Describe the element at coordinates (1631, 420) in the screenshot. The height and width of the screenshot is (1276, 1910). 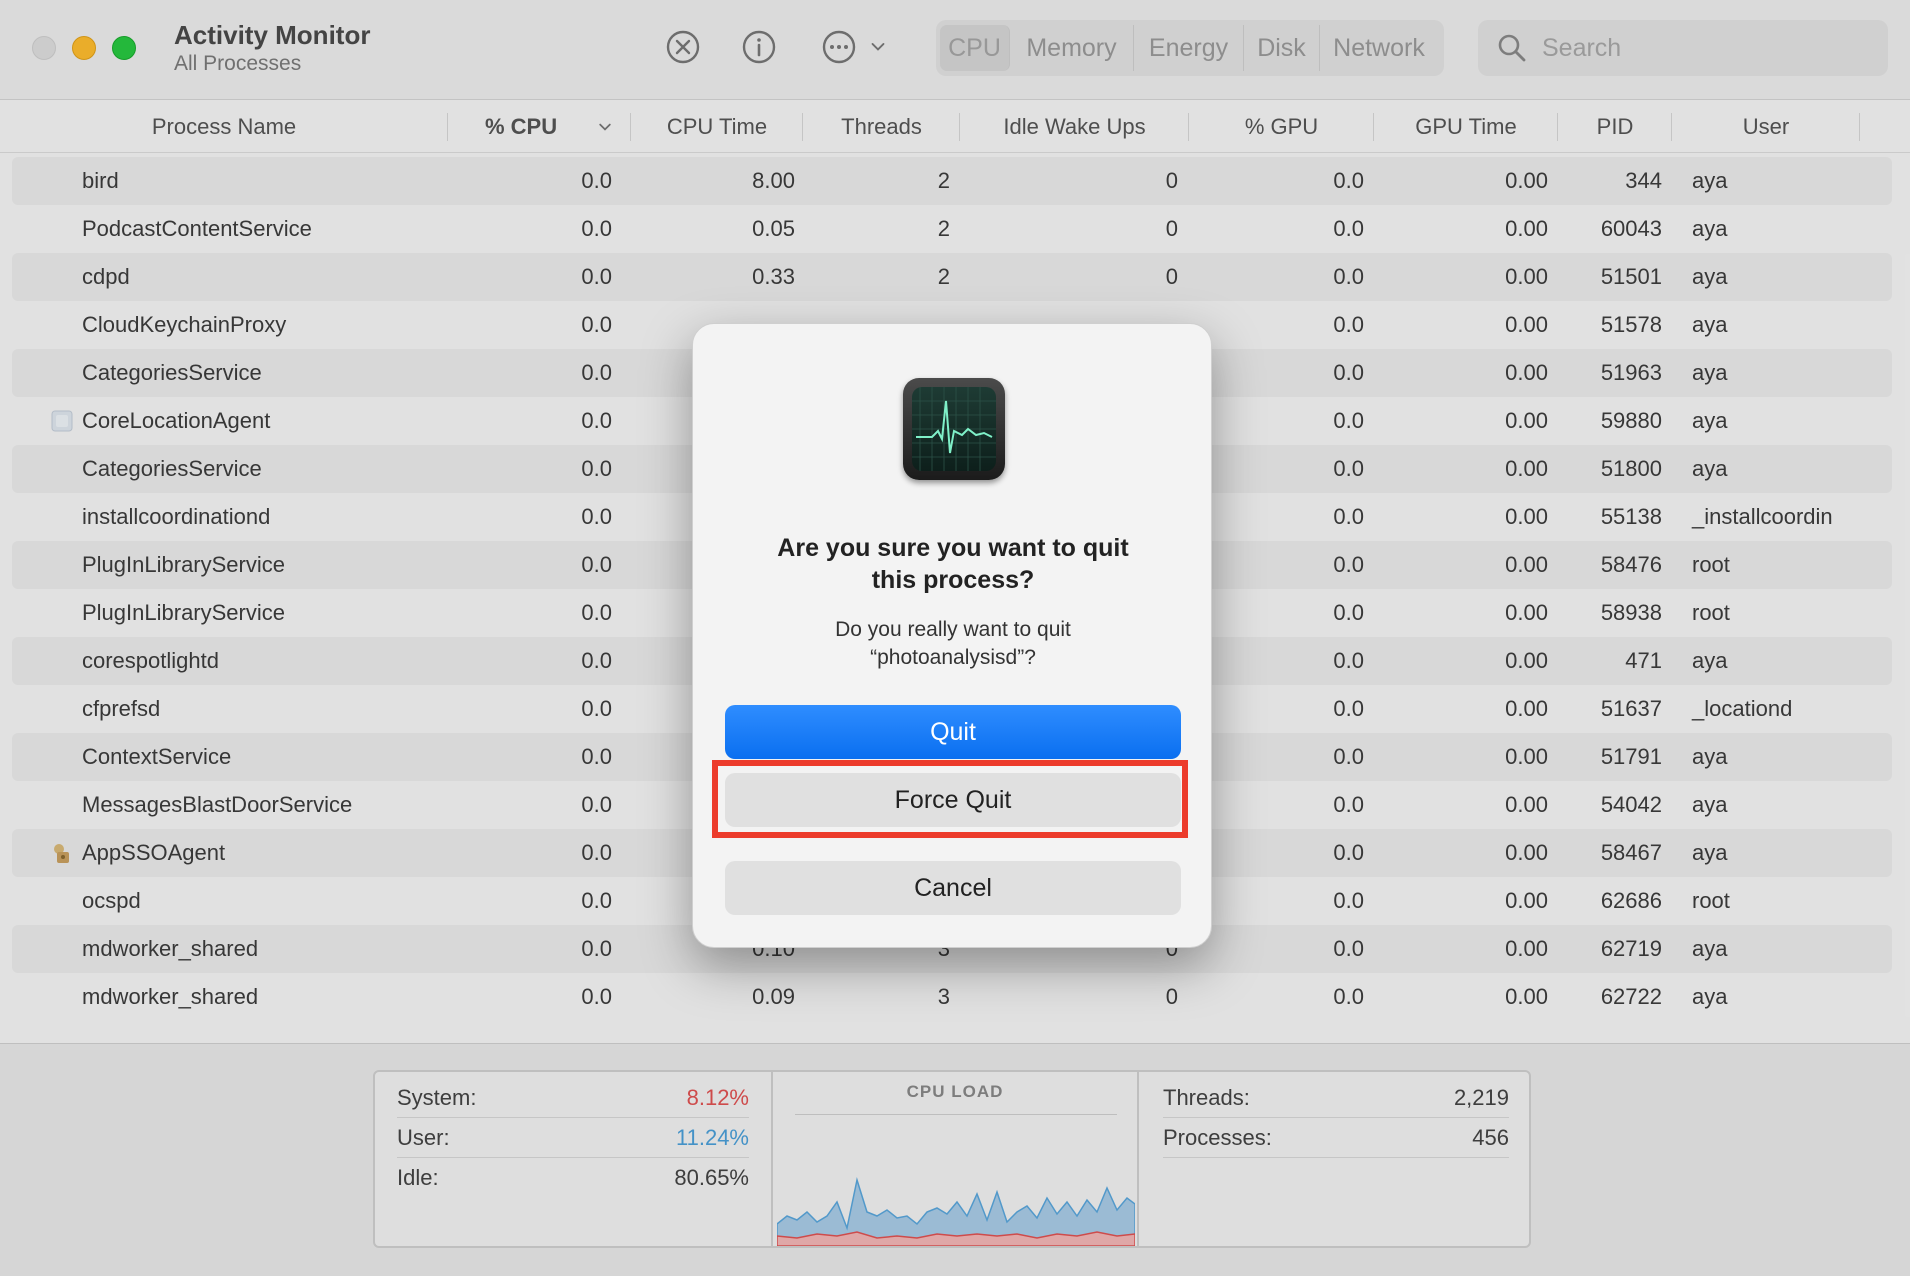
I see `cell-pid: 59880` at that location.